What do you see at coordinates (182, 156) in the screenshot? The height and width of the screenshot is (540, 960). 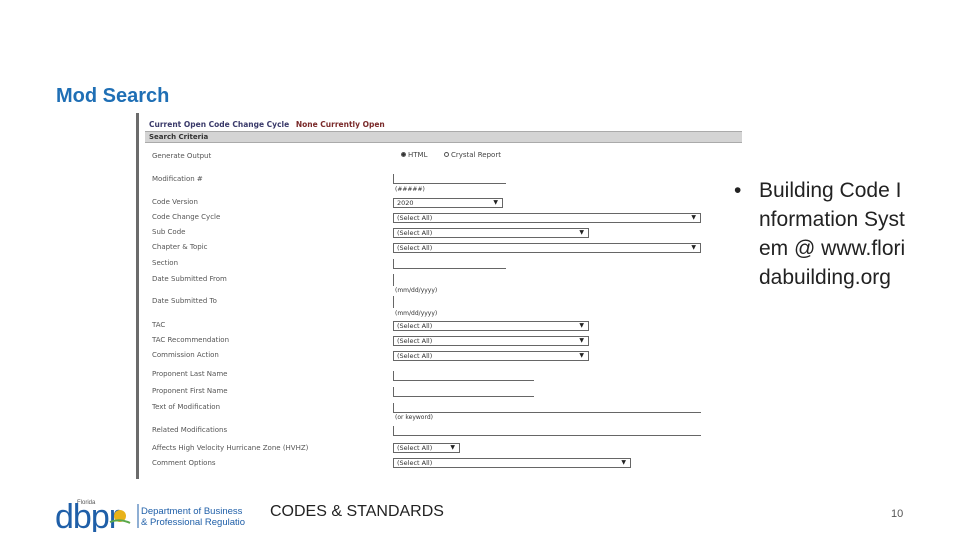 I see `generate-output-label: Generate Output` at bounding box center [182, 156].